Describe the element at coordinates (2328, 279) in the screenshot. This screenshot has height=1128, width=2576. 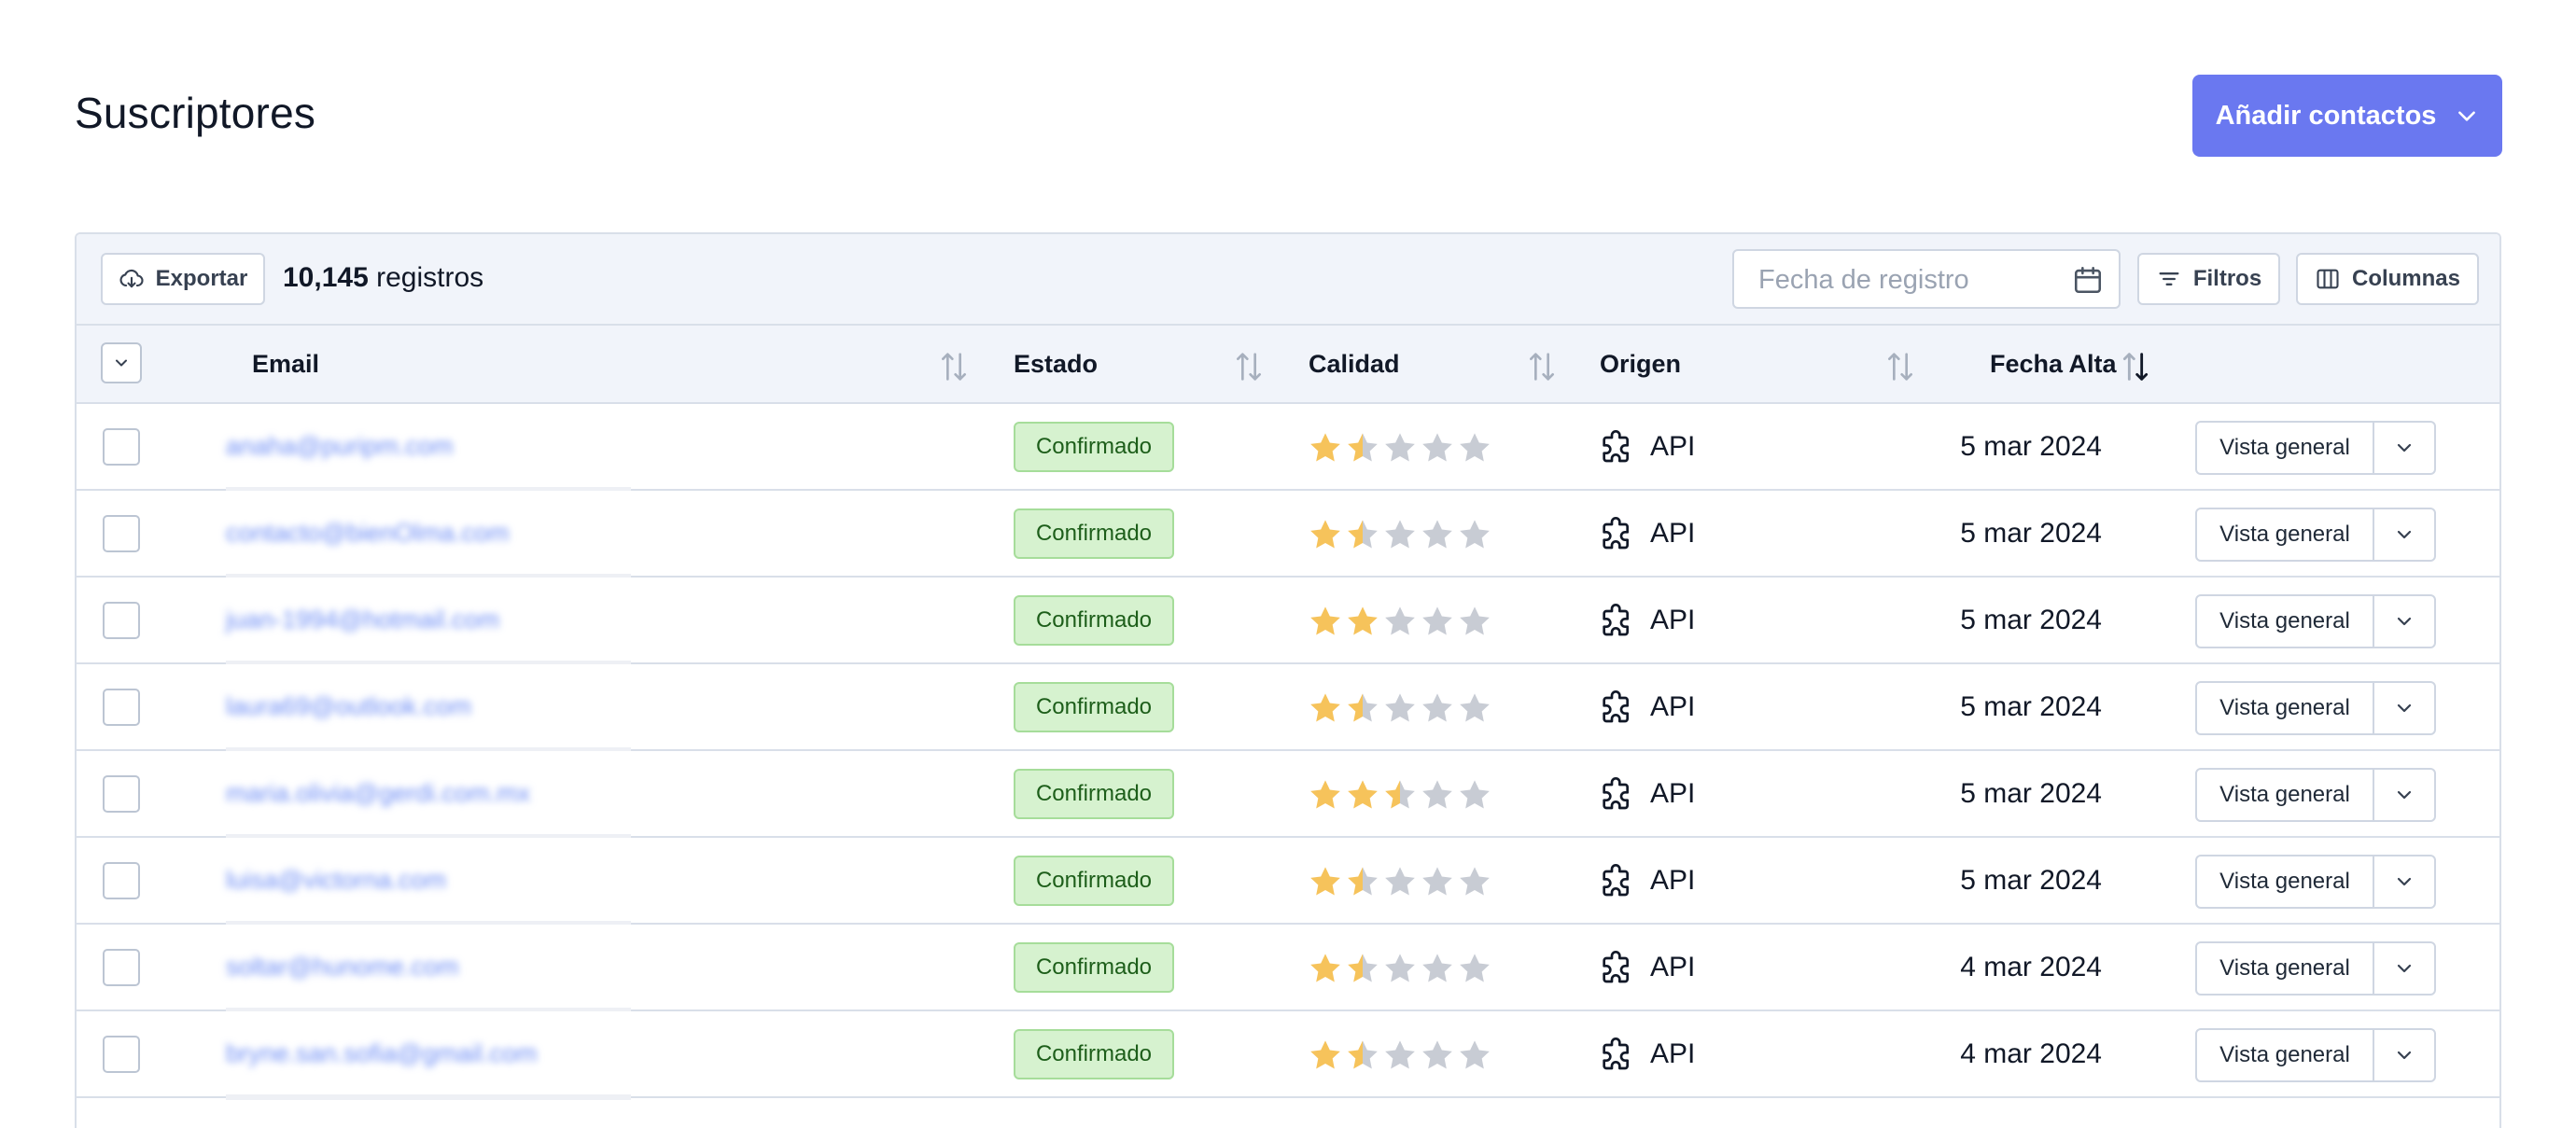
I see `columns-icon` at that location.